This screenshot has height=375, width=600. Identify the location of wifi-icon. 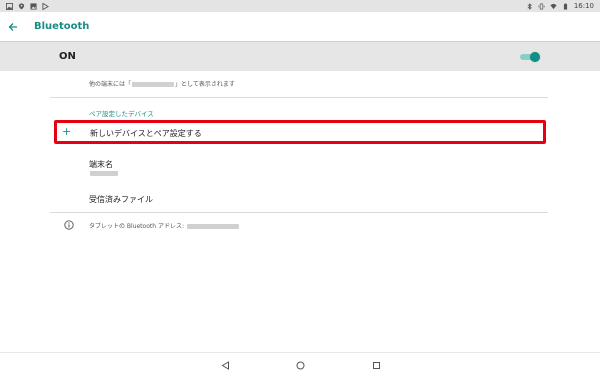
(553, 6).